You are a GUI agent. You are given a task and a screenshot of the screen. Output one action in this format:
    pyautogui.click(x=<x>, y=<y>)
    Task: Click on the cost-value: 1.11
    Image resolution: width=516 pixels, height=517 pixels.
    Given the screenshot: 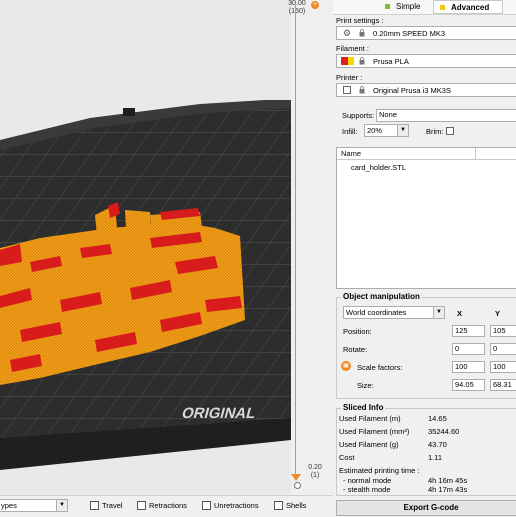 What is the action you would take?
    pyautogui.click(x=435, y=457)
    